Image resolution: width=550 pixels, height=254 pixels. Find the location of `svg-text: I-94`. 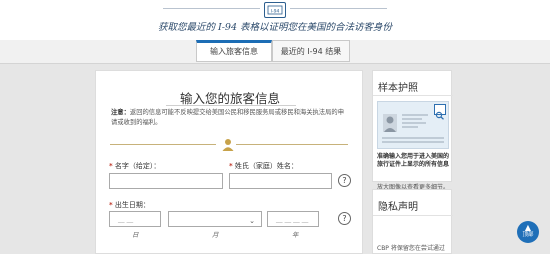

svg-text: I-94 is located at coordinates (275, 12).